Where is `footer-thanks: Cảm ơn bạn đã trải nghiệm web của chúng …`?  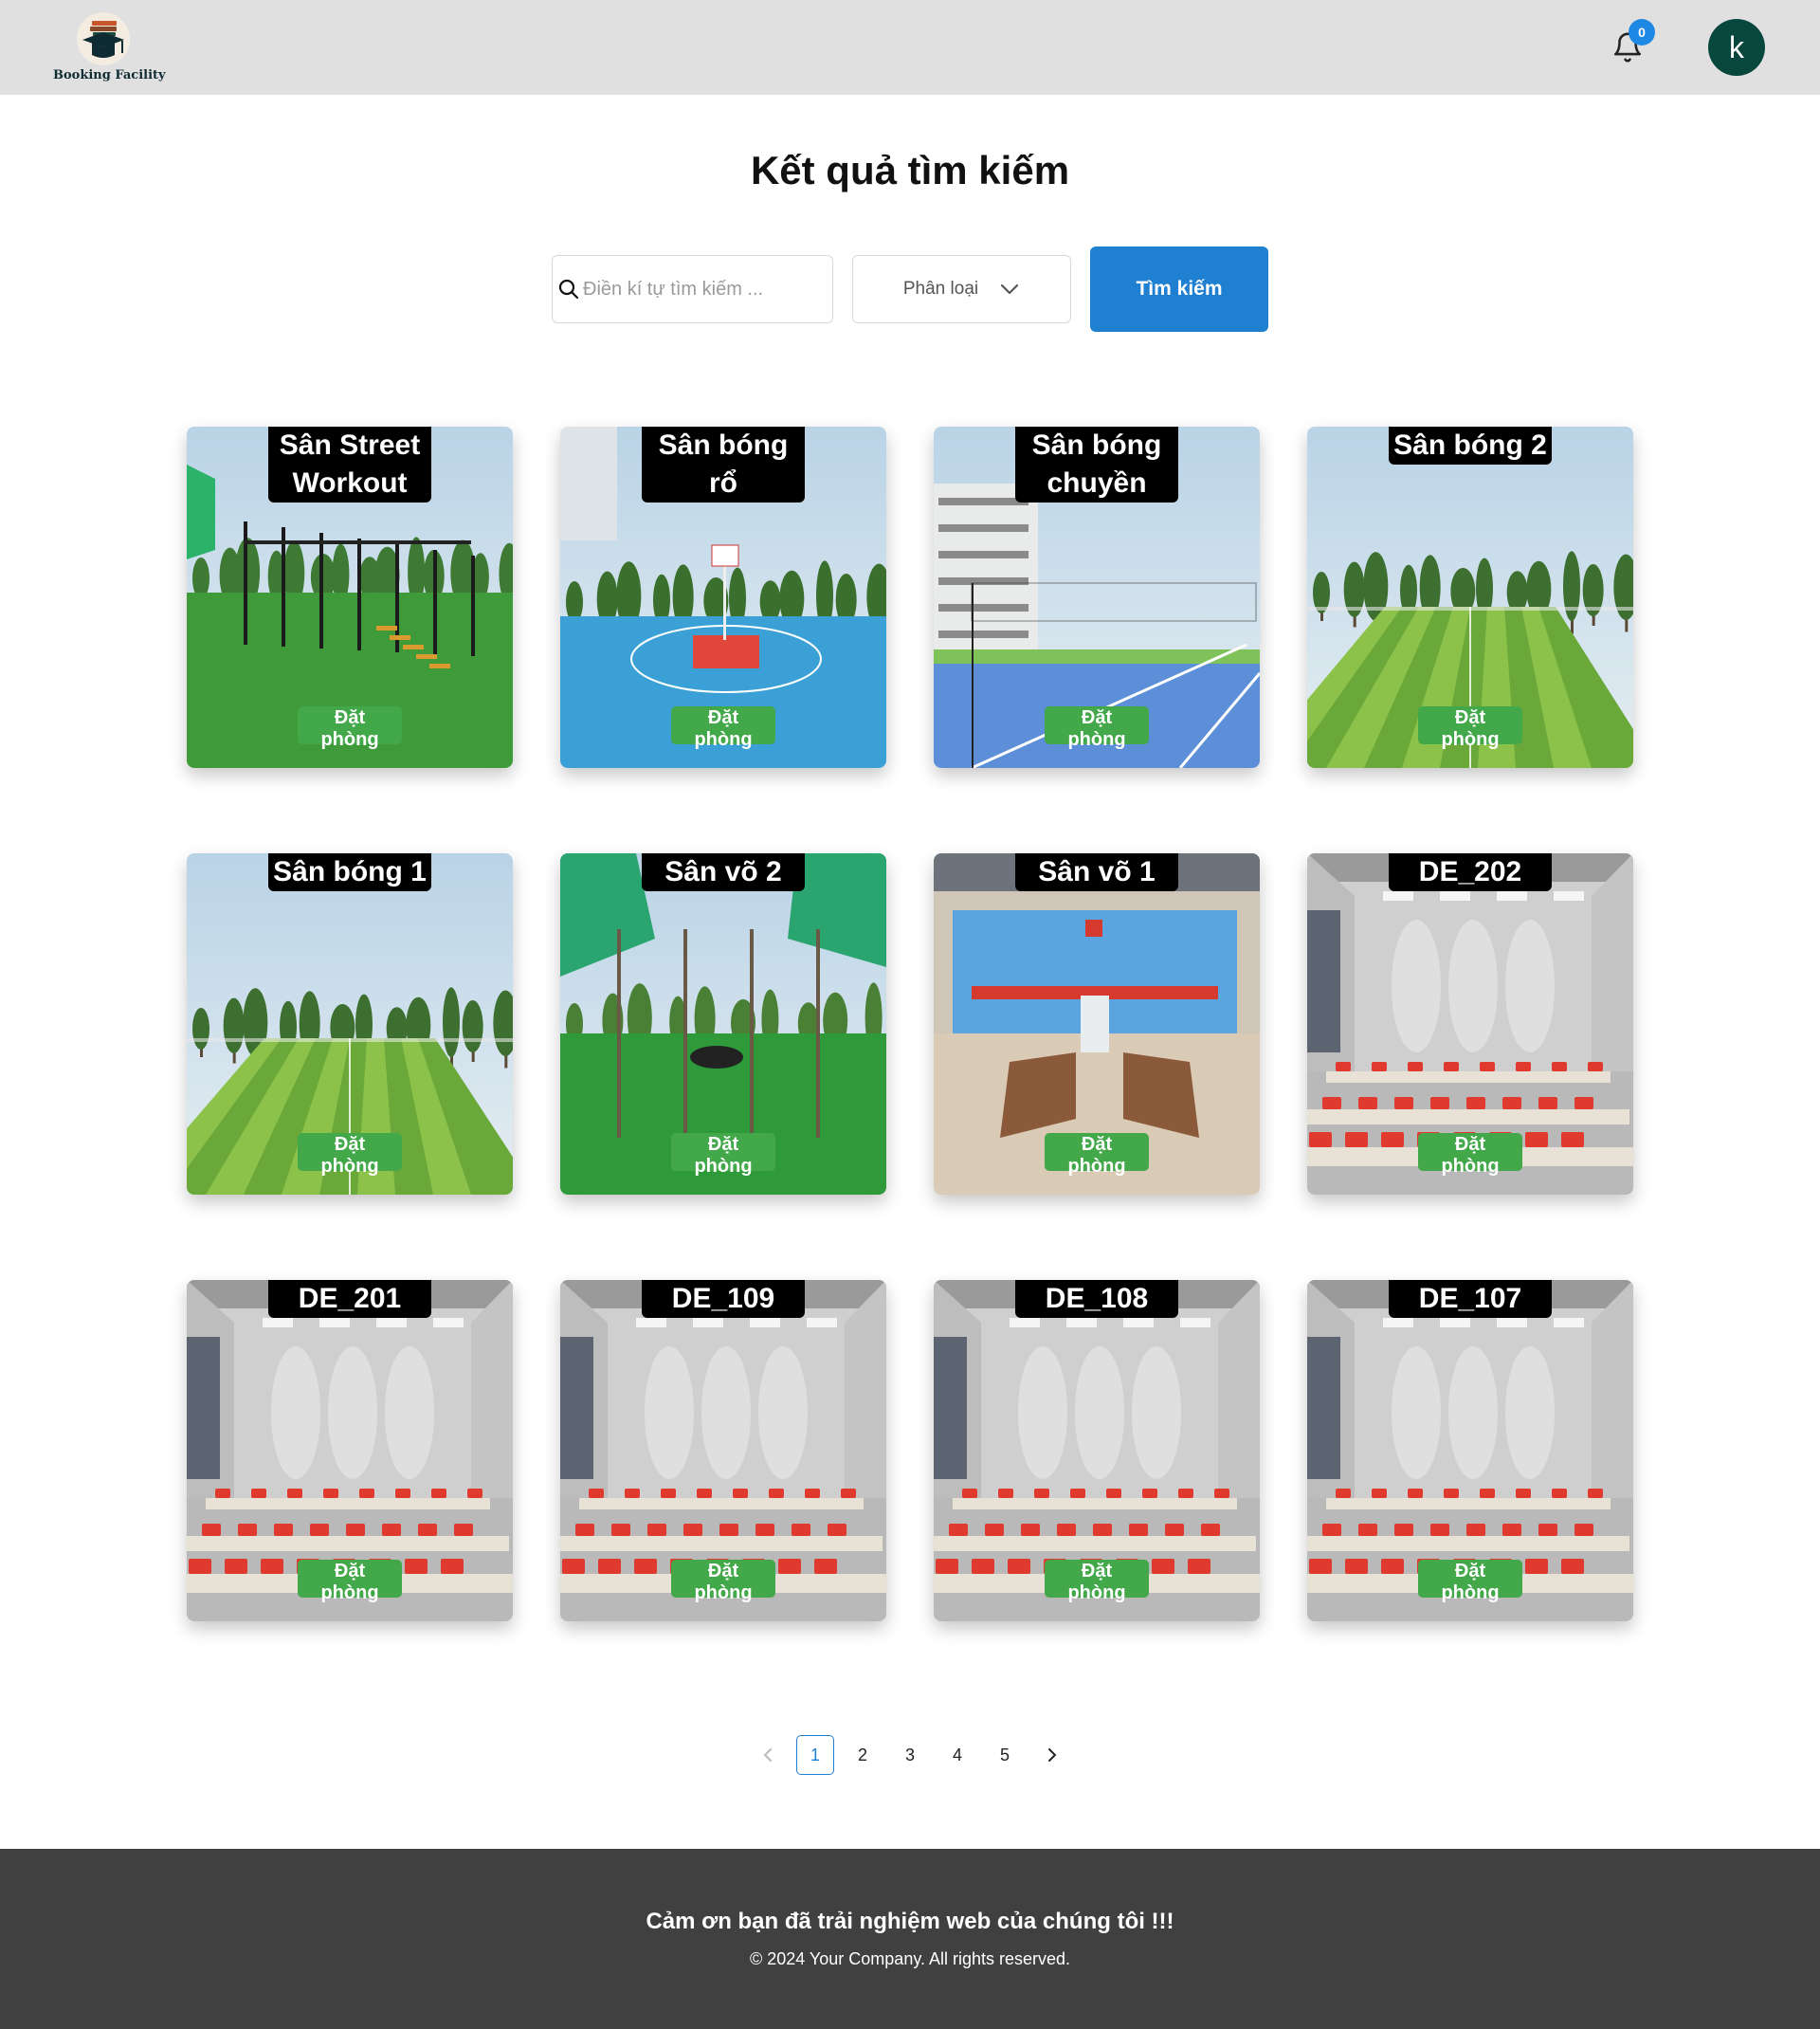 footer-thanks: Cảm ơn bạn đã trải nghiệm web của chúng … is located at coordinates (910, 1921).